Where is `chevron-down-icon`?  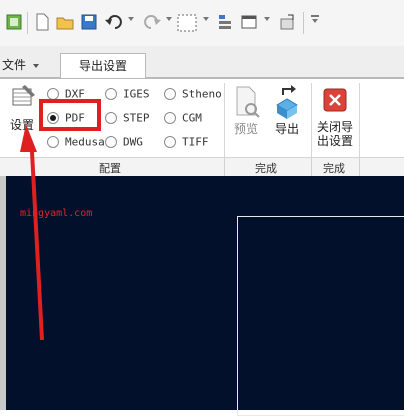
chevron-down-icon is located at coordinates (35, 65).